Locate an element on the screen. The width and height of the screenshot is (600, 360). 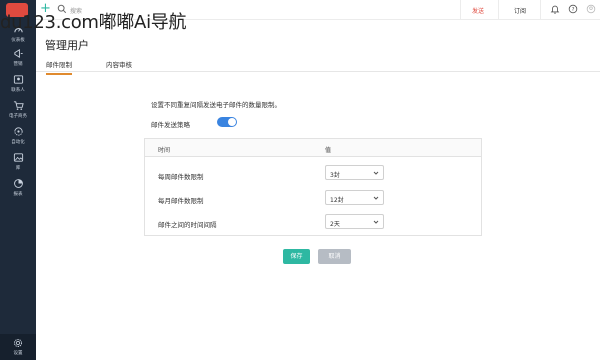
sidebar-item-reports: 报表 is located at coordinates (18, 187).